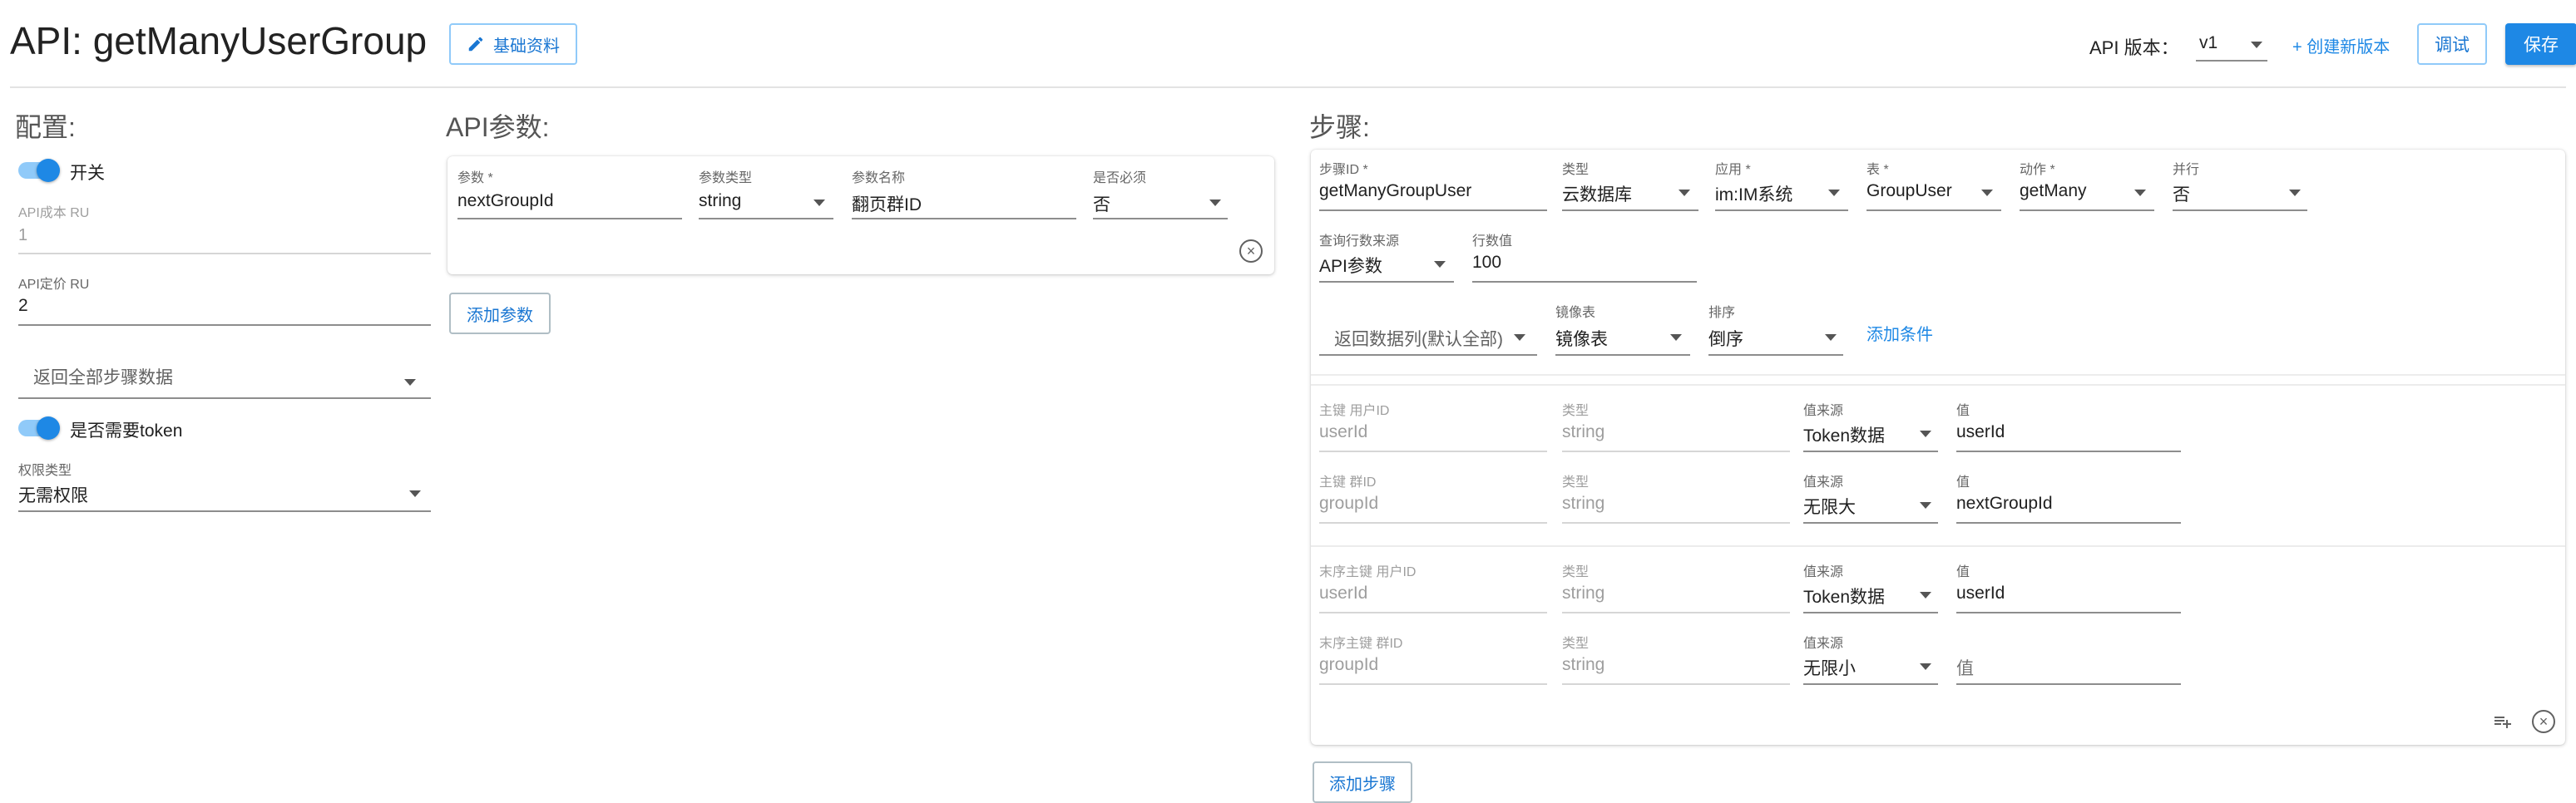 Image resolution: width=2576 pixels, height=803 pixels. Describe the element at coordinates (1870, 507) in the screenshot. I see `value-source-select: 无限大` at that location.